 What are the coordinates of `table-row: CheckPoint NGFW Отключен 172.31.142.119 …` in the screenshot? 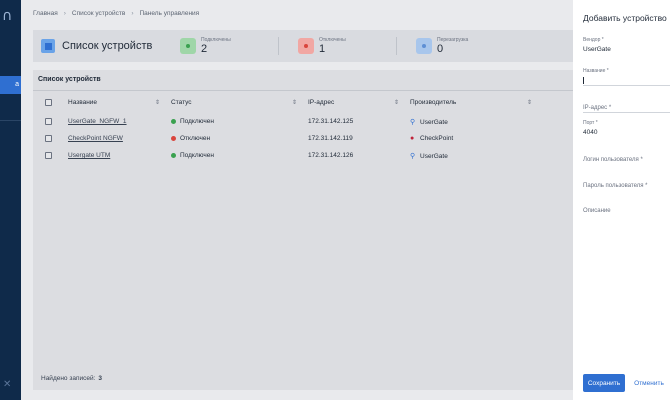 It's located at (303, 140).